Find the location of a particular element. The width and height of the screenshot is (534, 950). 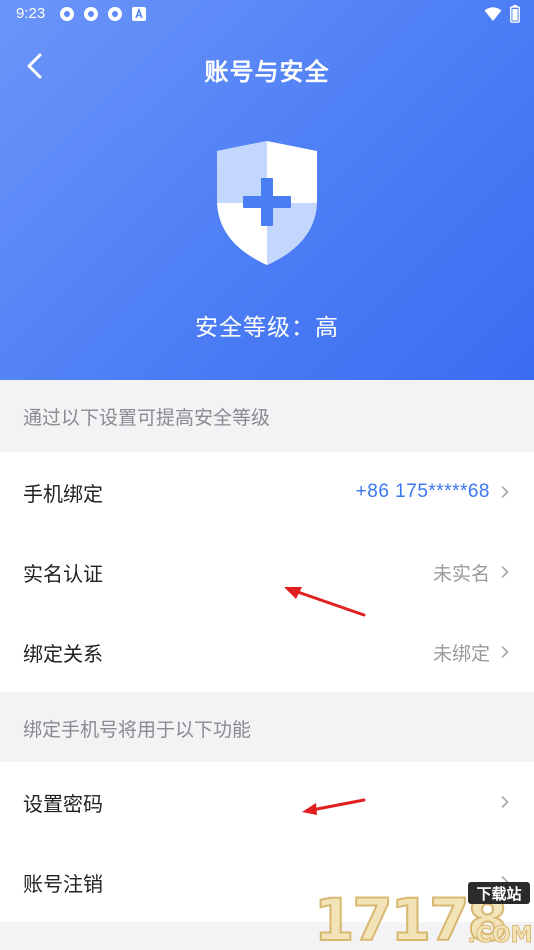

wifi-icon is located at coordinates (493, 16).